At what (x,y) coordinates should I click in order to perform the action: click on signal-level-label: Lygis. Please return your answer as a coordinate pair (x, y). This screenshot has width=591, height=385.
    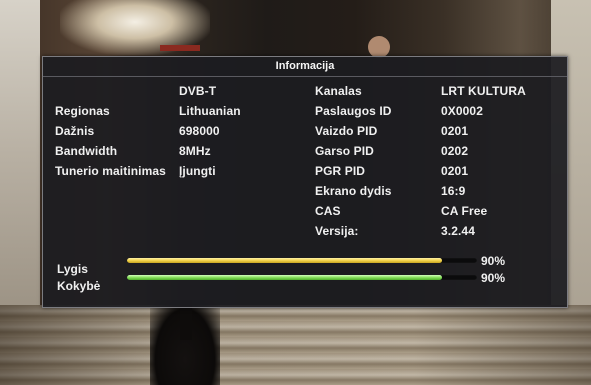
    Looking at the image, I should click on (72, 269).